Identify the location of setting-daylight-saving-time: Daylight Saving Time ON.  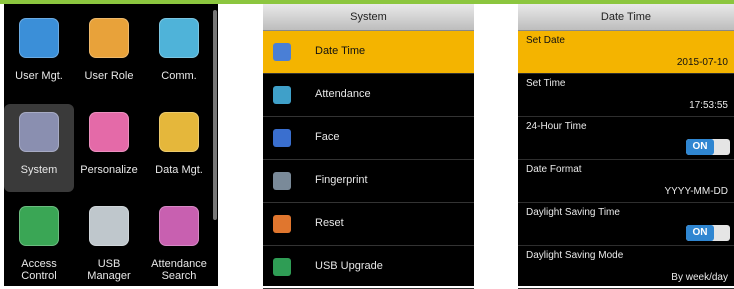
(626, 224).